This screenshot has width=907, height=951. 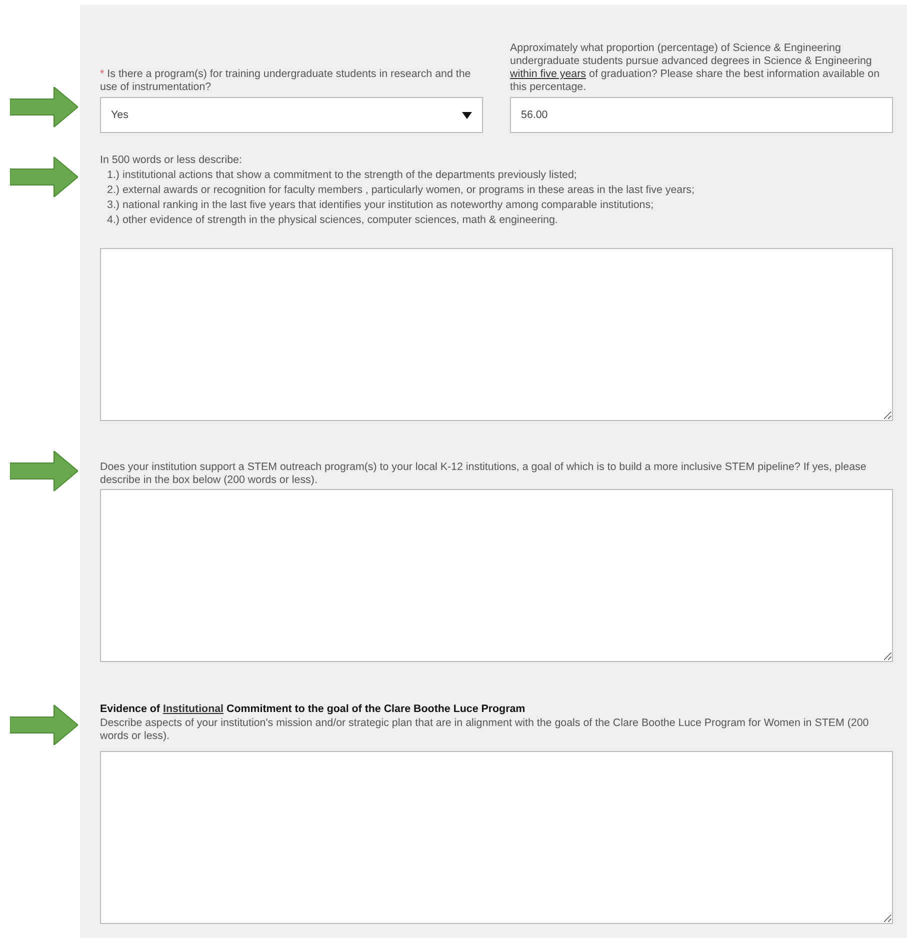 What do you see at coordinates (313, 709) in the screenshot?
I see `section-title: Evidence of Institutional Commitment to the goal of the Clare Boothe Luce Program` at bounding box center [313, 709].